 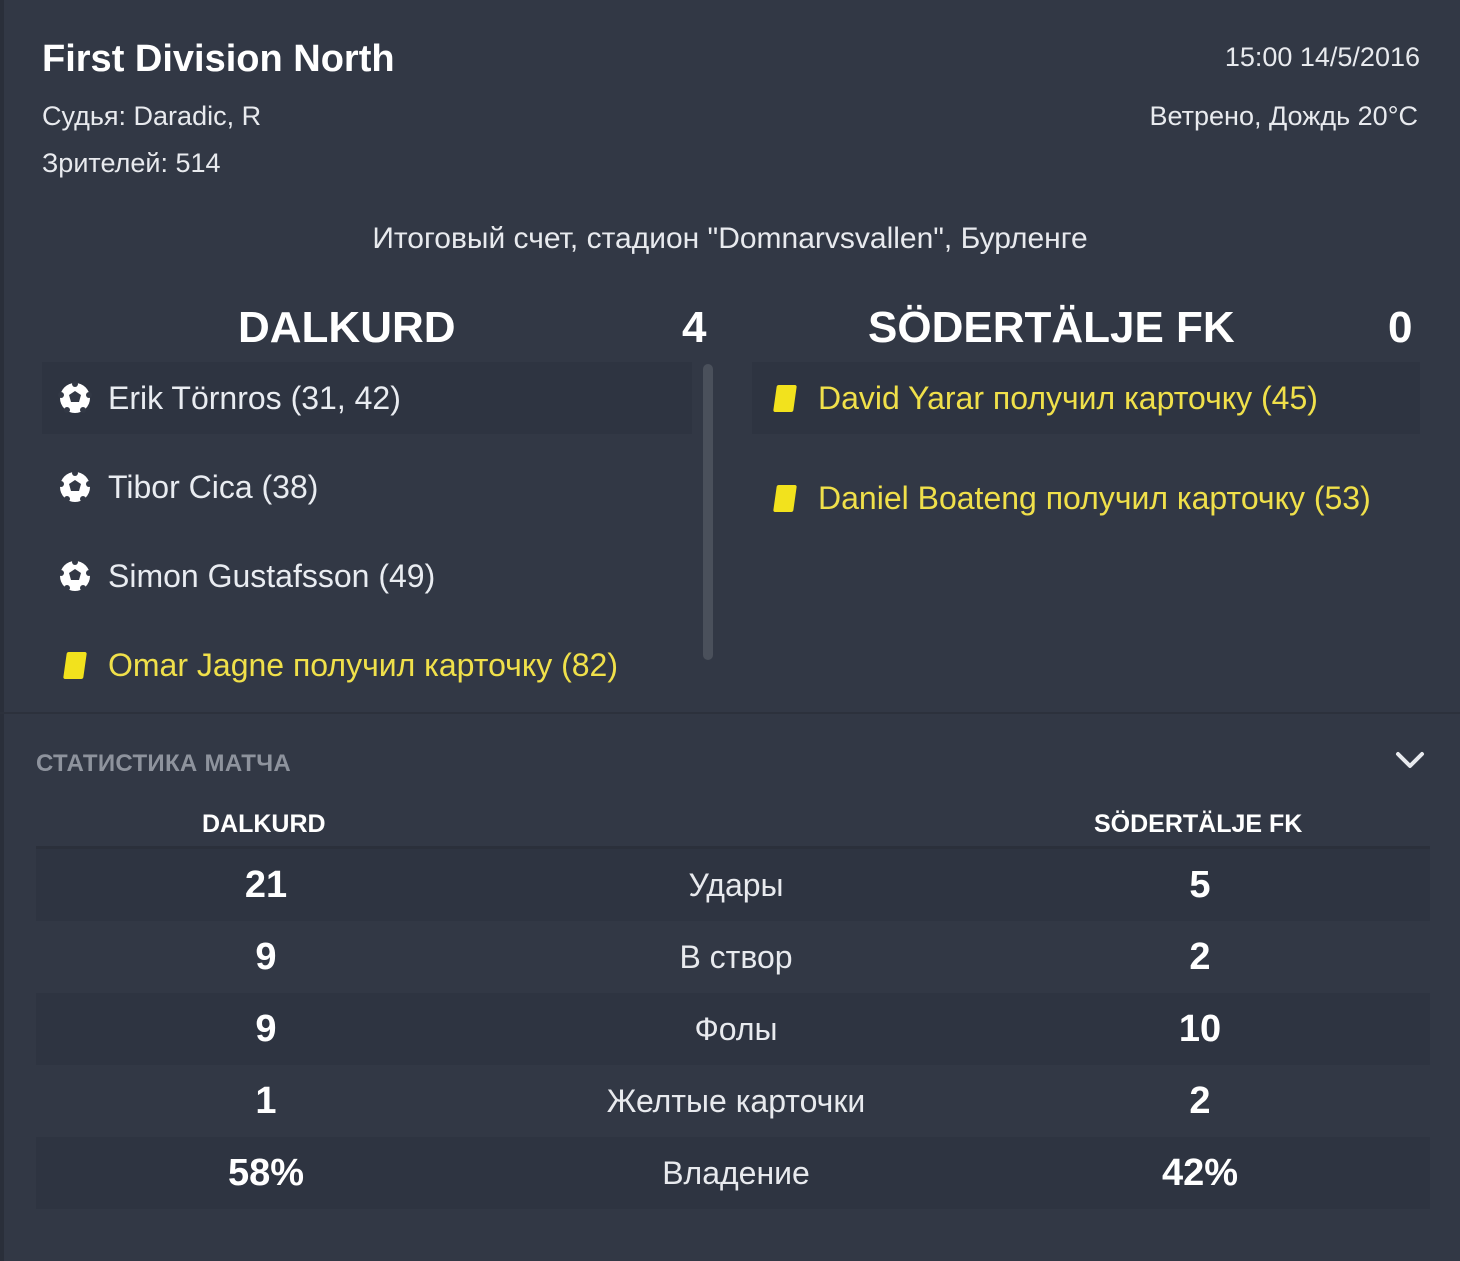 I want to click on away-event-text: David Yarar получил карточку (45), so click(x=1068, y=397).